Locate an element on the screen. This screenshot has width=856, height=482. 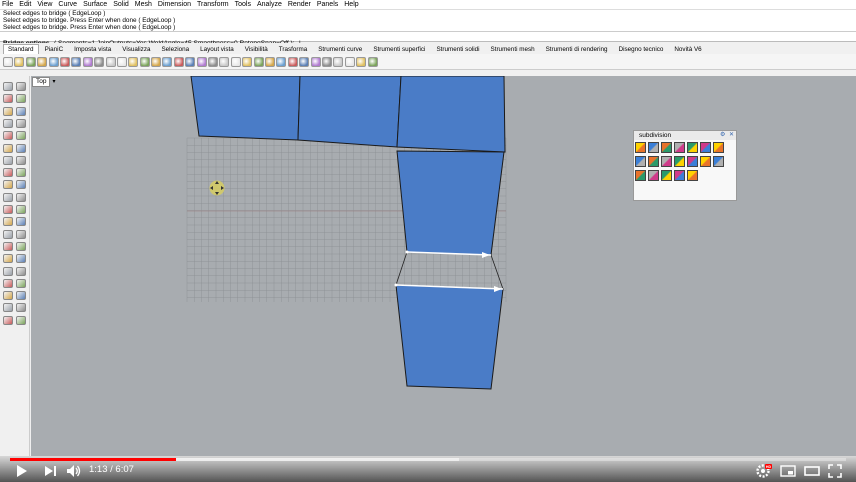
four-viewports-icon is located at coordinates (201, 61).